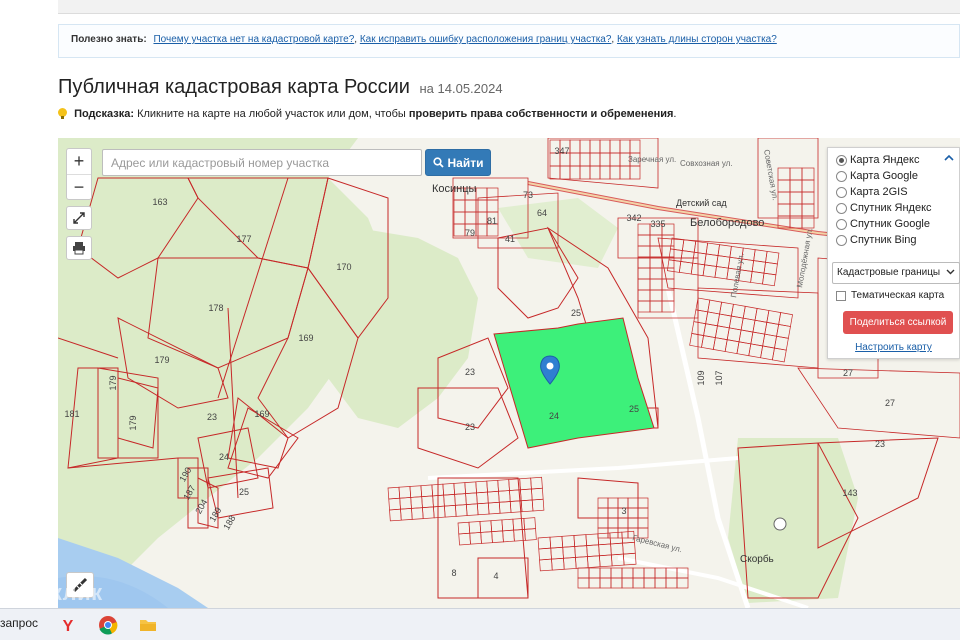 The width and height of the screenshot is (960, 640). I want to click on yandex-browser-icon: Y, so click(68, 625).